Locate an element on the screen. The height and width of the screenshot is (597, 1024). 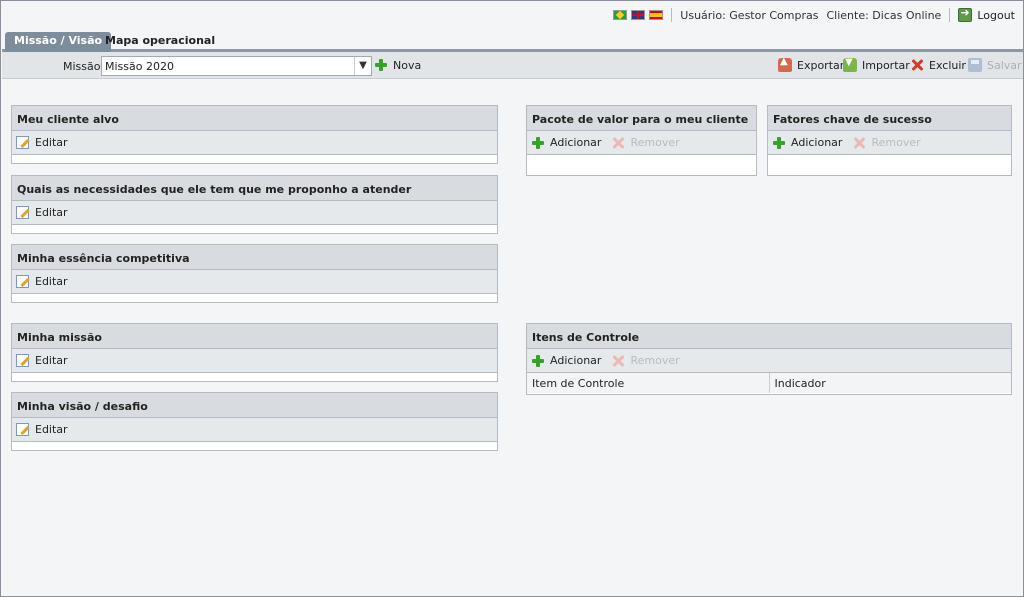
logout-button: Logout is located at coordinates (986, 14).